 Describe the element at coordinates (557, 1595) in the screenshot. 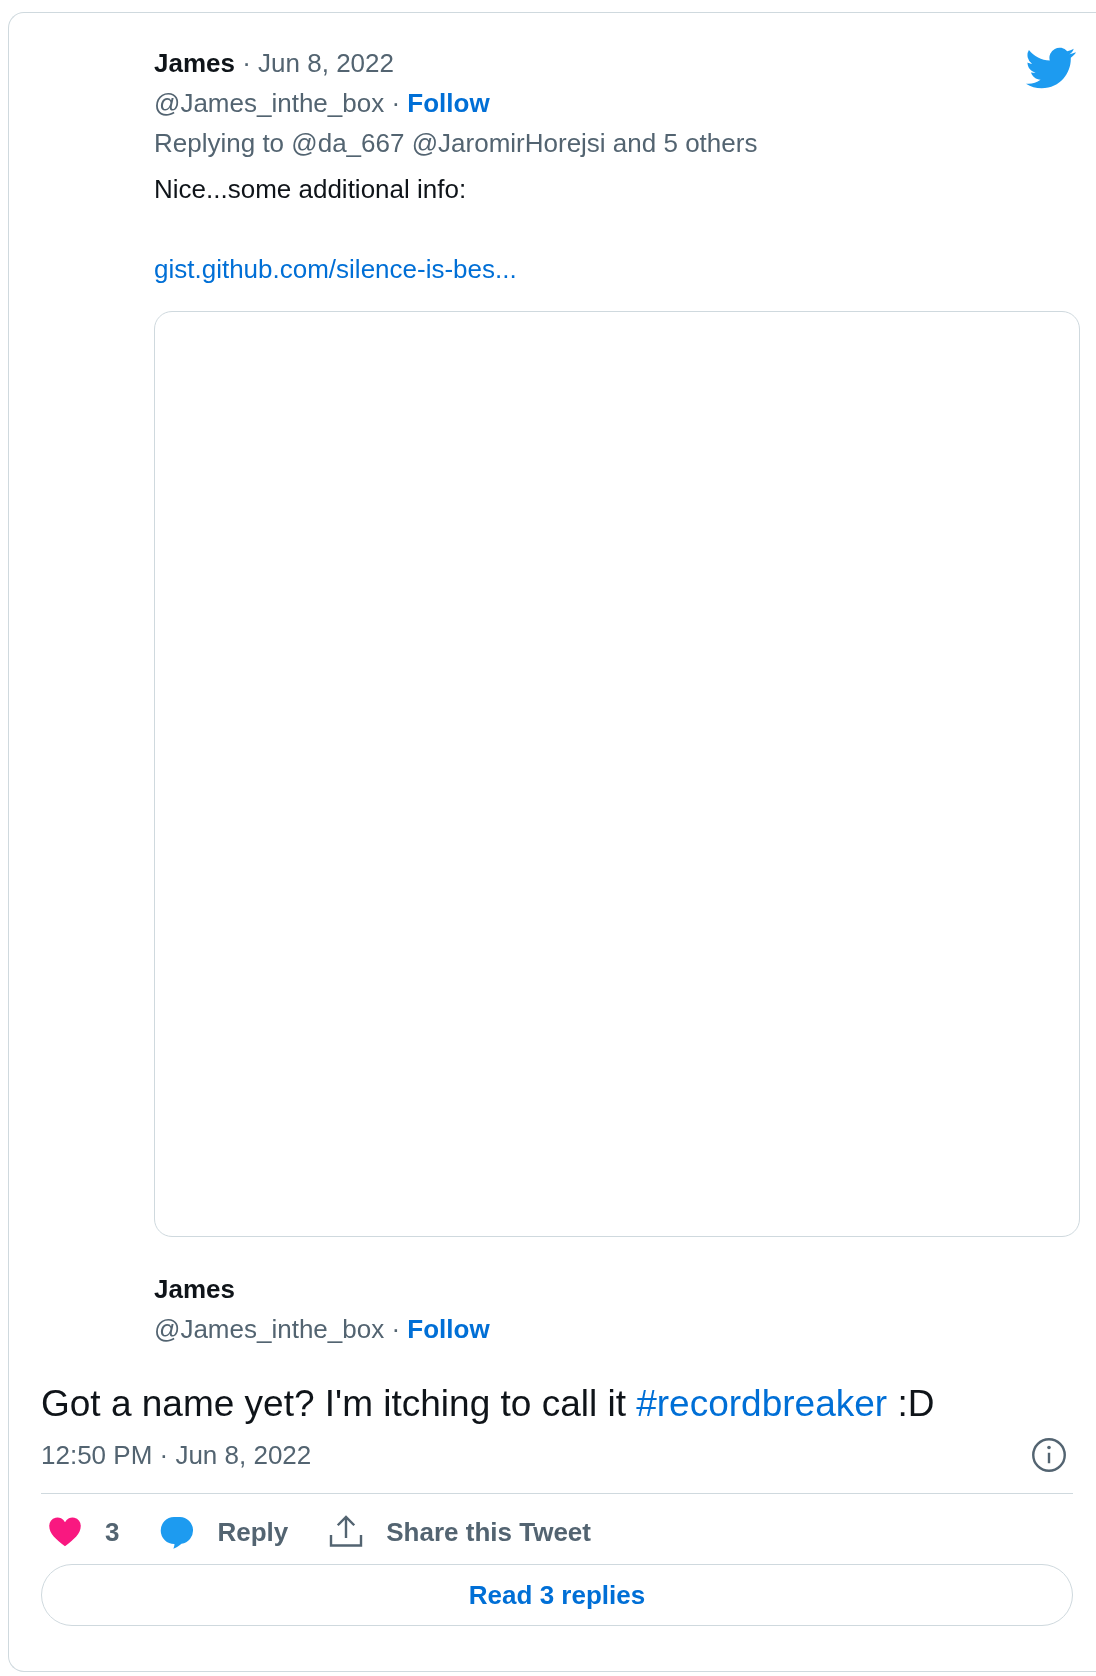

I see `read-replies-button: Read 3 replies` at that location.